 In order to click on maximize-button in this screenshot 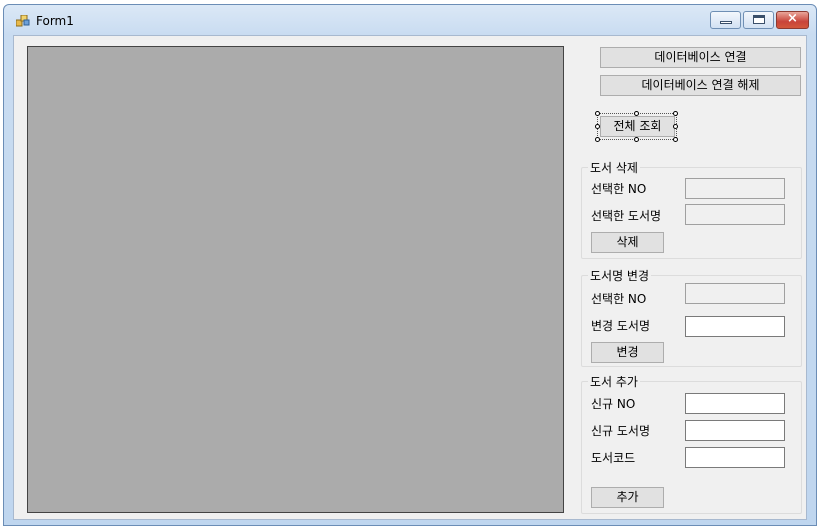, I will do `click(758, 20)`.